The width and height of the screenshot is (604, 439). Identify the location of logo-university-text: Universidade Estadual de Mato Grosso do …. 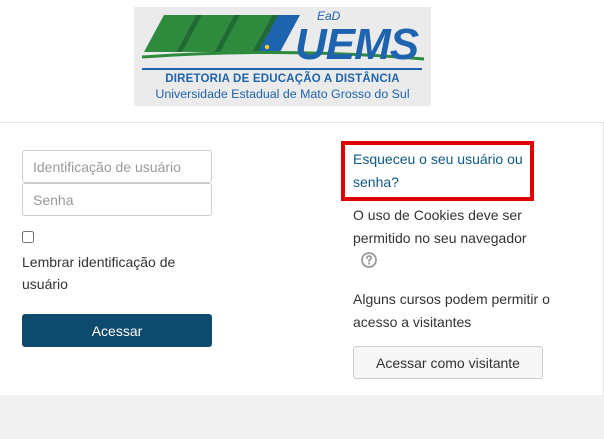
(282, 94).